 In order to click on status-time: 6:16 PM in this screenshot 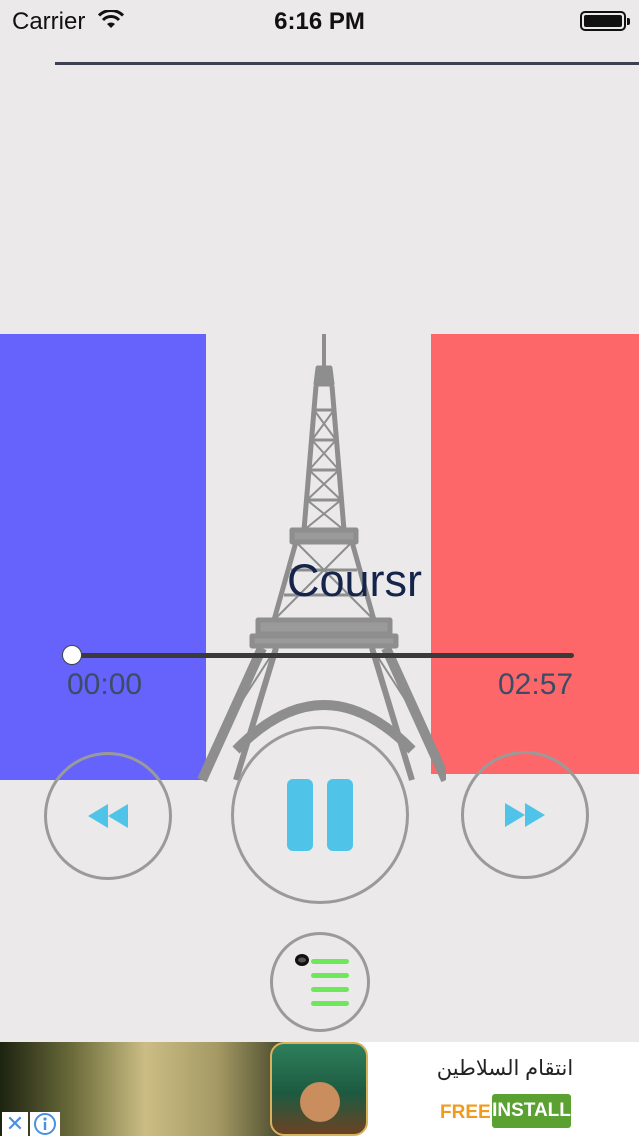, I will do `click(319, 21)`.